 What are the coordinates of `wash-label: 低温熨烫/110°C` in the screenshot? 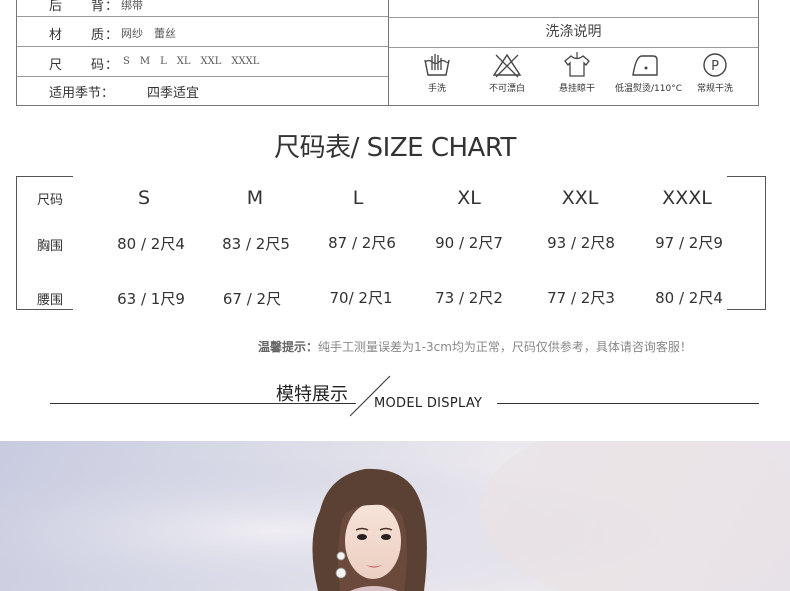 It's located at (648, 89).